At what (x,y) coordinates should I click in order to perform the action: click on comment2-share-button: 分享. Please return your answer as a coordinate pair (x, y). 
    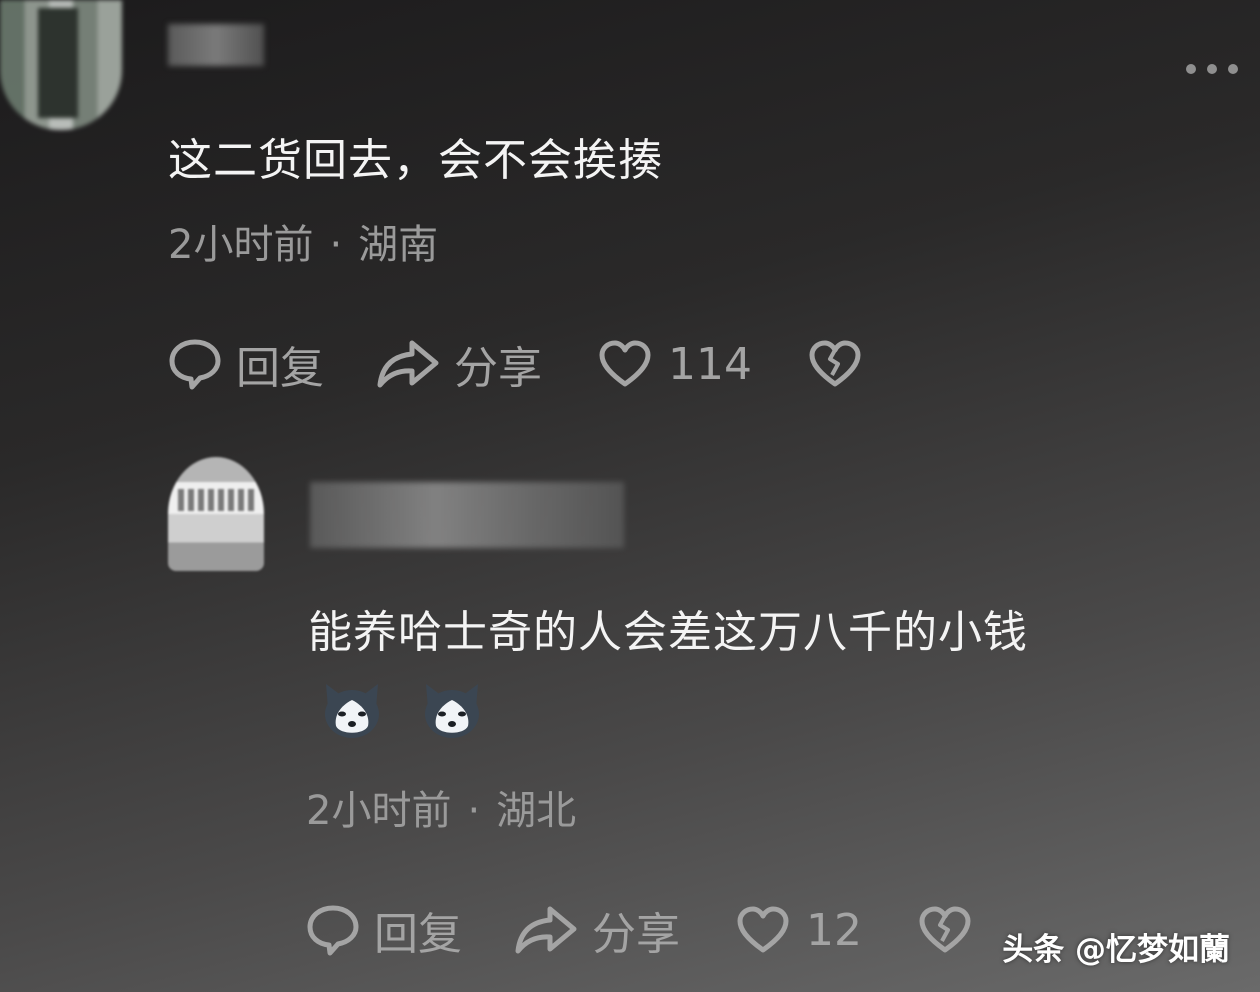
    Looking at the image, I should click on (597, 930).